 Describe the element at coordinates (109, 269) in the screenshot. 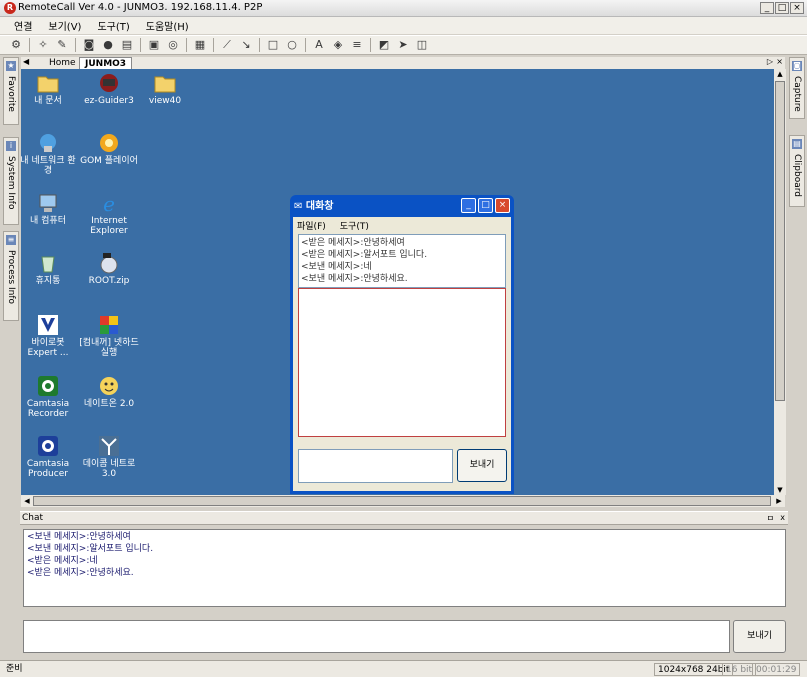

I see `desktop-icon-root-zip: ROOT.zip` at that location.